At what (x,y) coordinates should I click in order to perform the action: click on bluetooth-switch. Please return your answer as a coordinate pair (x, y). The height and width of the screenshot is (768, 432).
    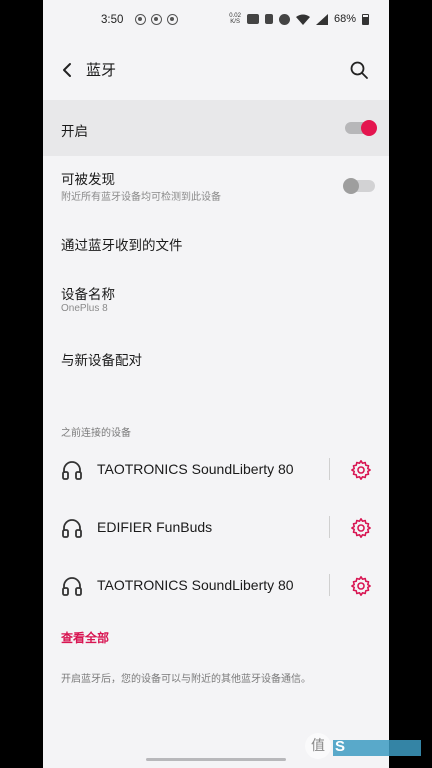
    Looking at the image, I should click on (361, 127).